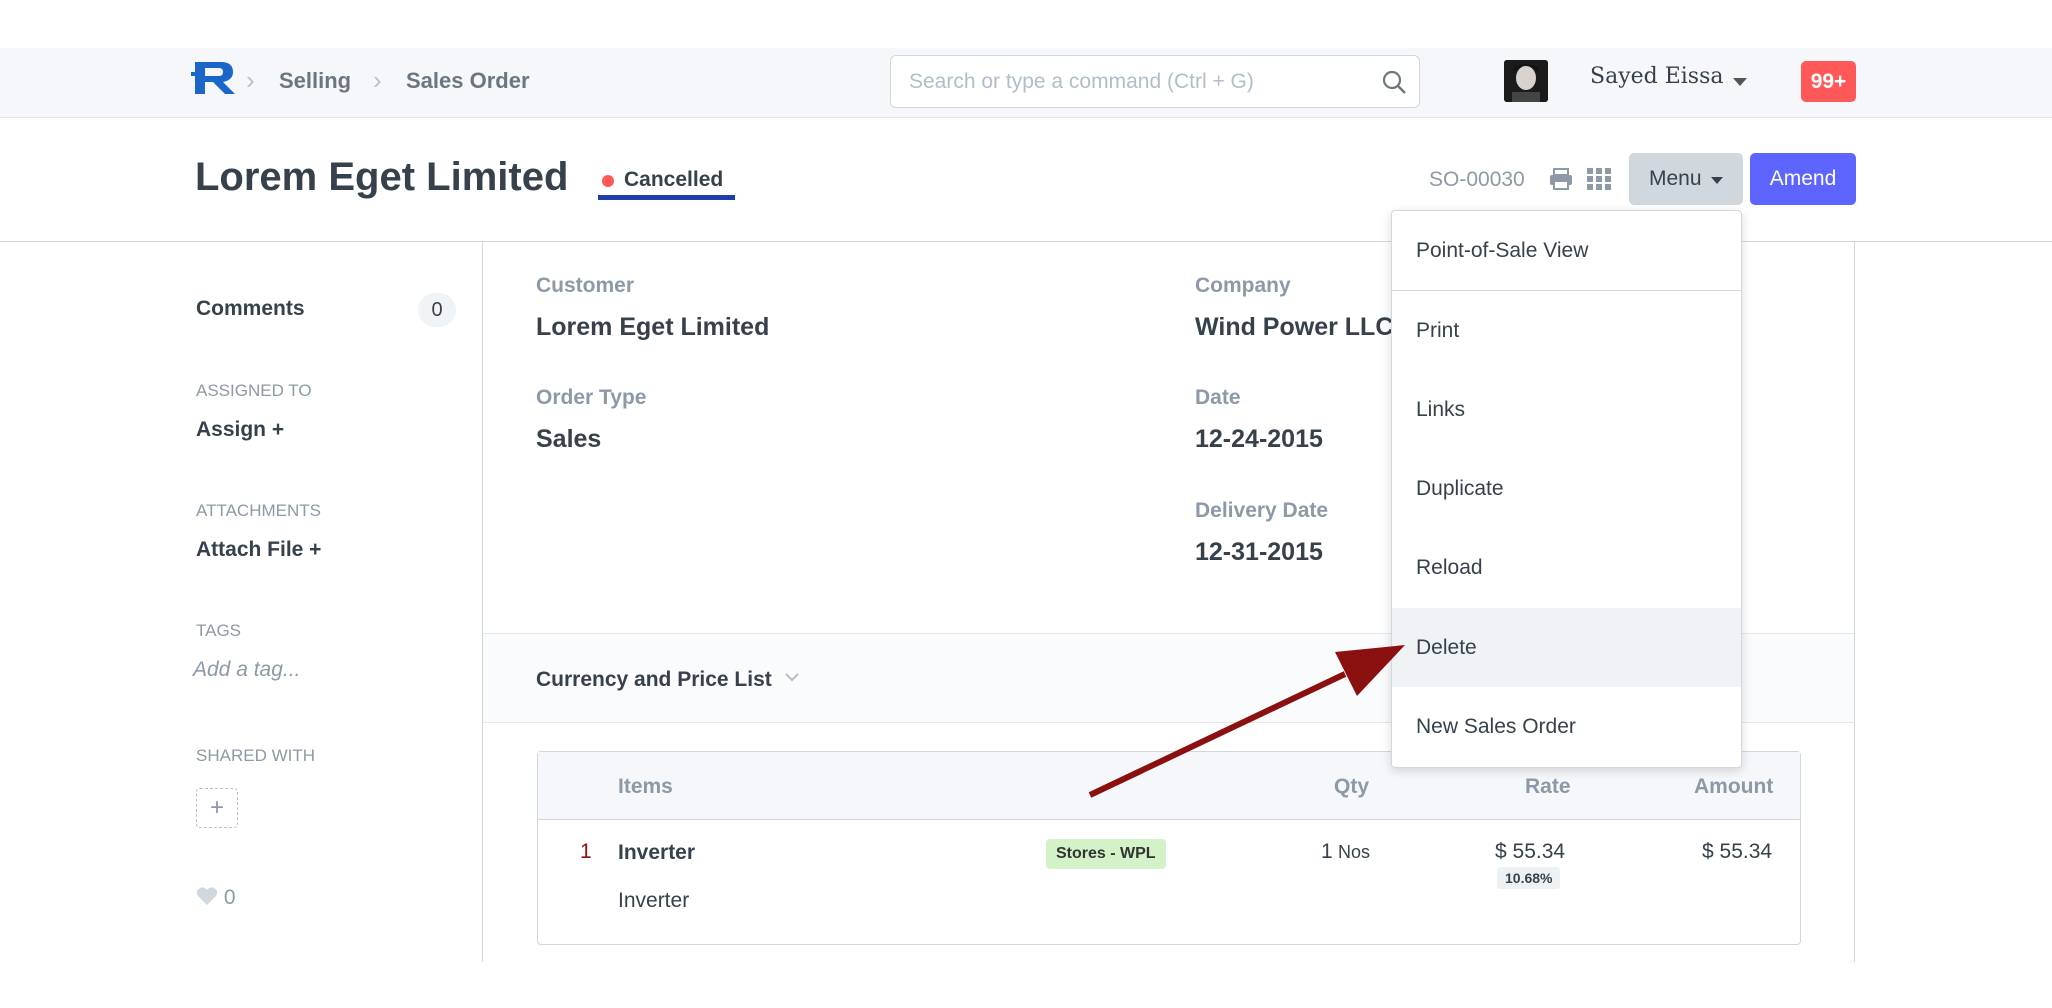  I want to click on qty-value: 1, so click(1327, 851).